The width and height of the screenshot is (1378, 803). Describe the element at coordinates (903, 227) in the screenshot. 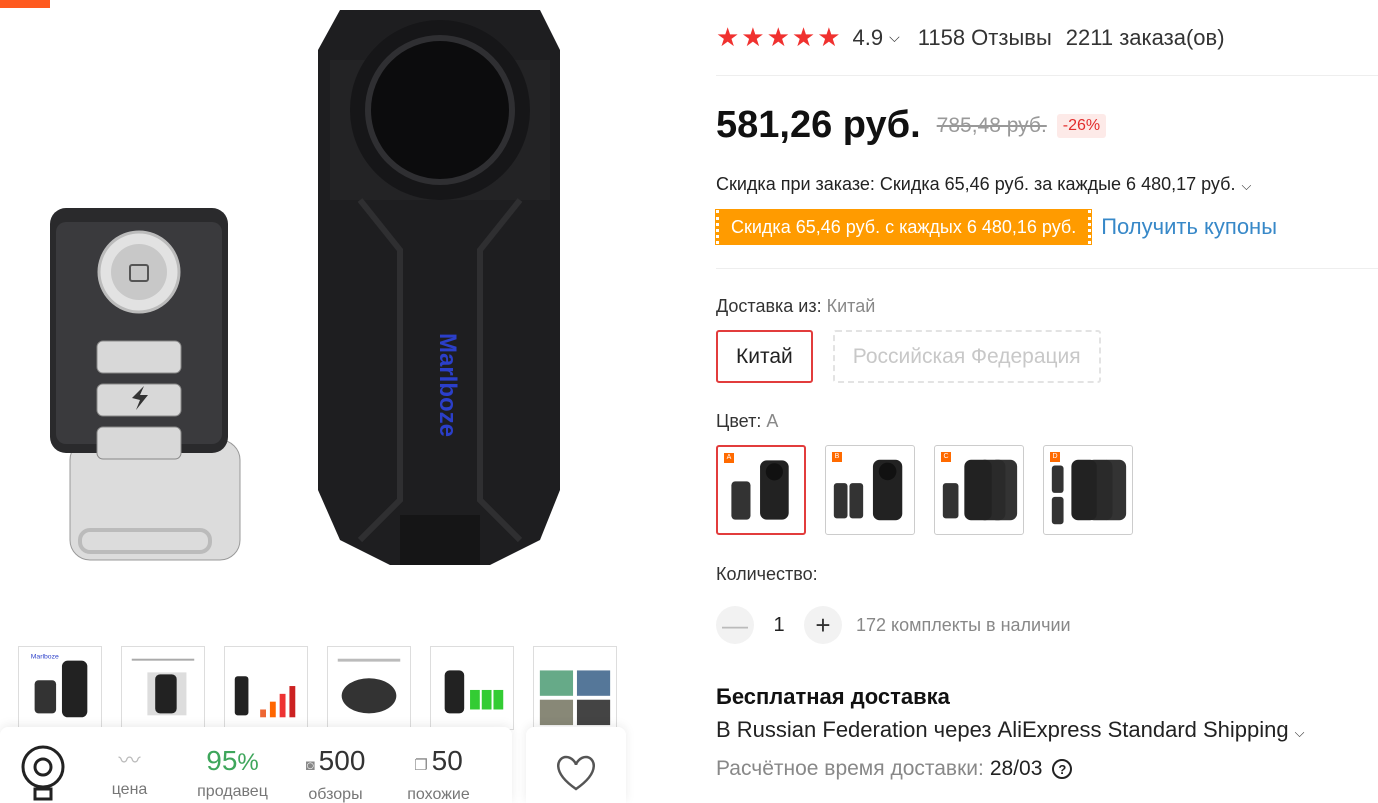

I see `coupon-badge: Скидка 65,46 руб. с каждых 6 480,16 руб.` at that location.